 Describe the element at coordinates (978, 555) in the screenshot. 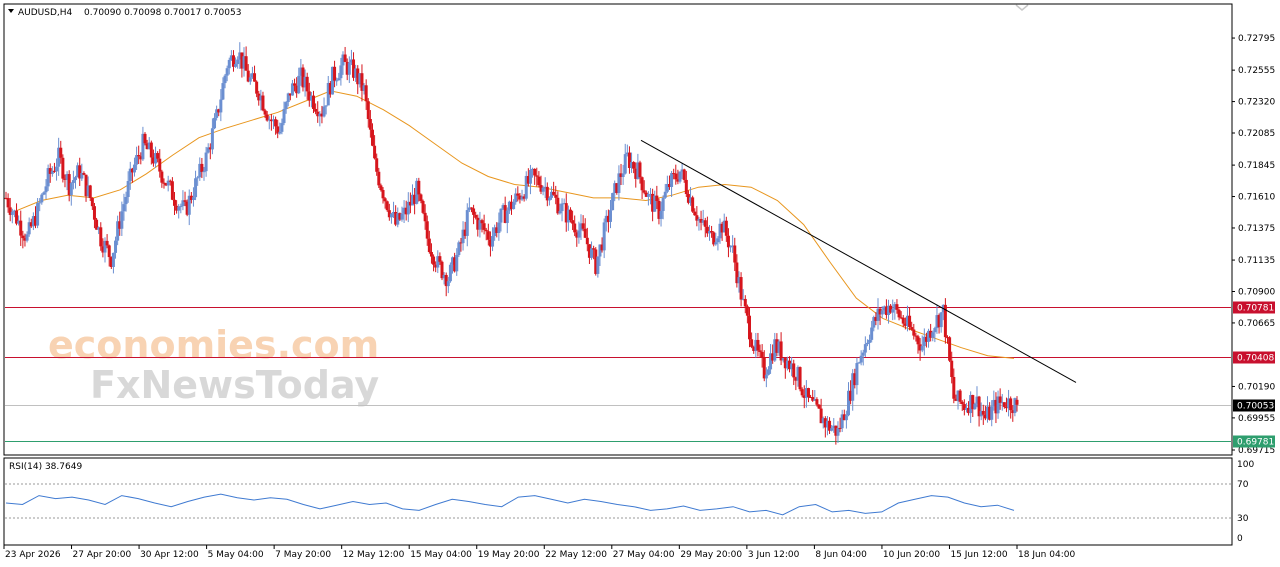

I see `time-tick-label: 15 Jun 12:00` at that location.